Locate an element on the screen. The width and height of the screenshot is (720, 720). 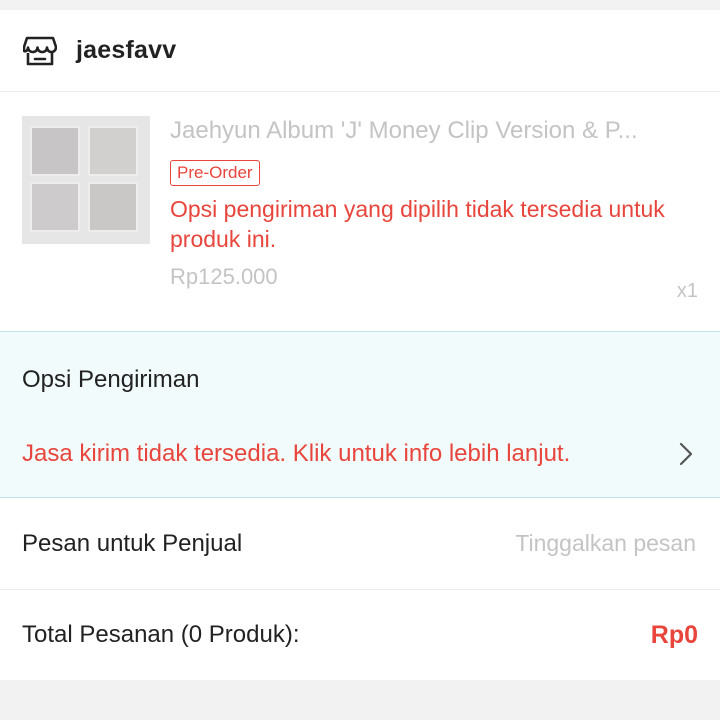
order-total-value: Rp0 is located at coordinates (674, 634).